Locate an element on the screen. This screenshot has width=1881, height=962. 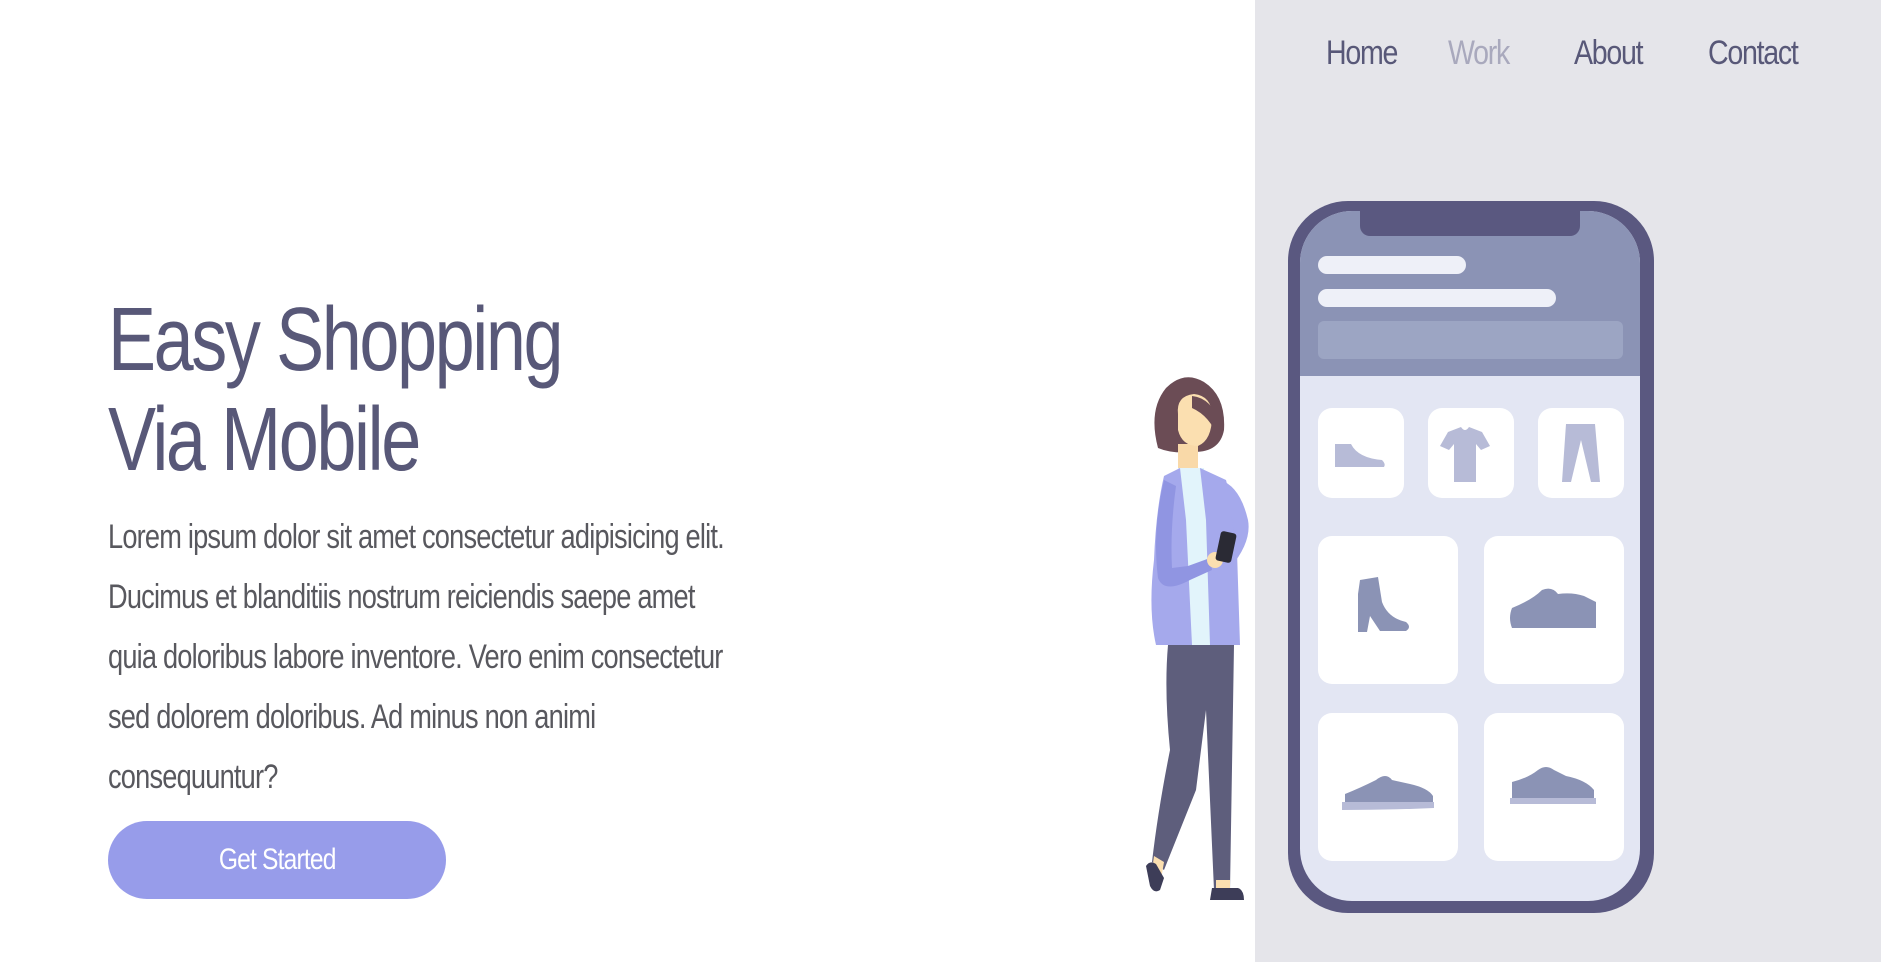
product-card-boot is located at coordinates (1388, 610).